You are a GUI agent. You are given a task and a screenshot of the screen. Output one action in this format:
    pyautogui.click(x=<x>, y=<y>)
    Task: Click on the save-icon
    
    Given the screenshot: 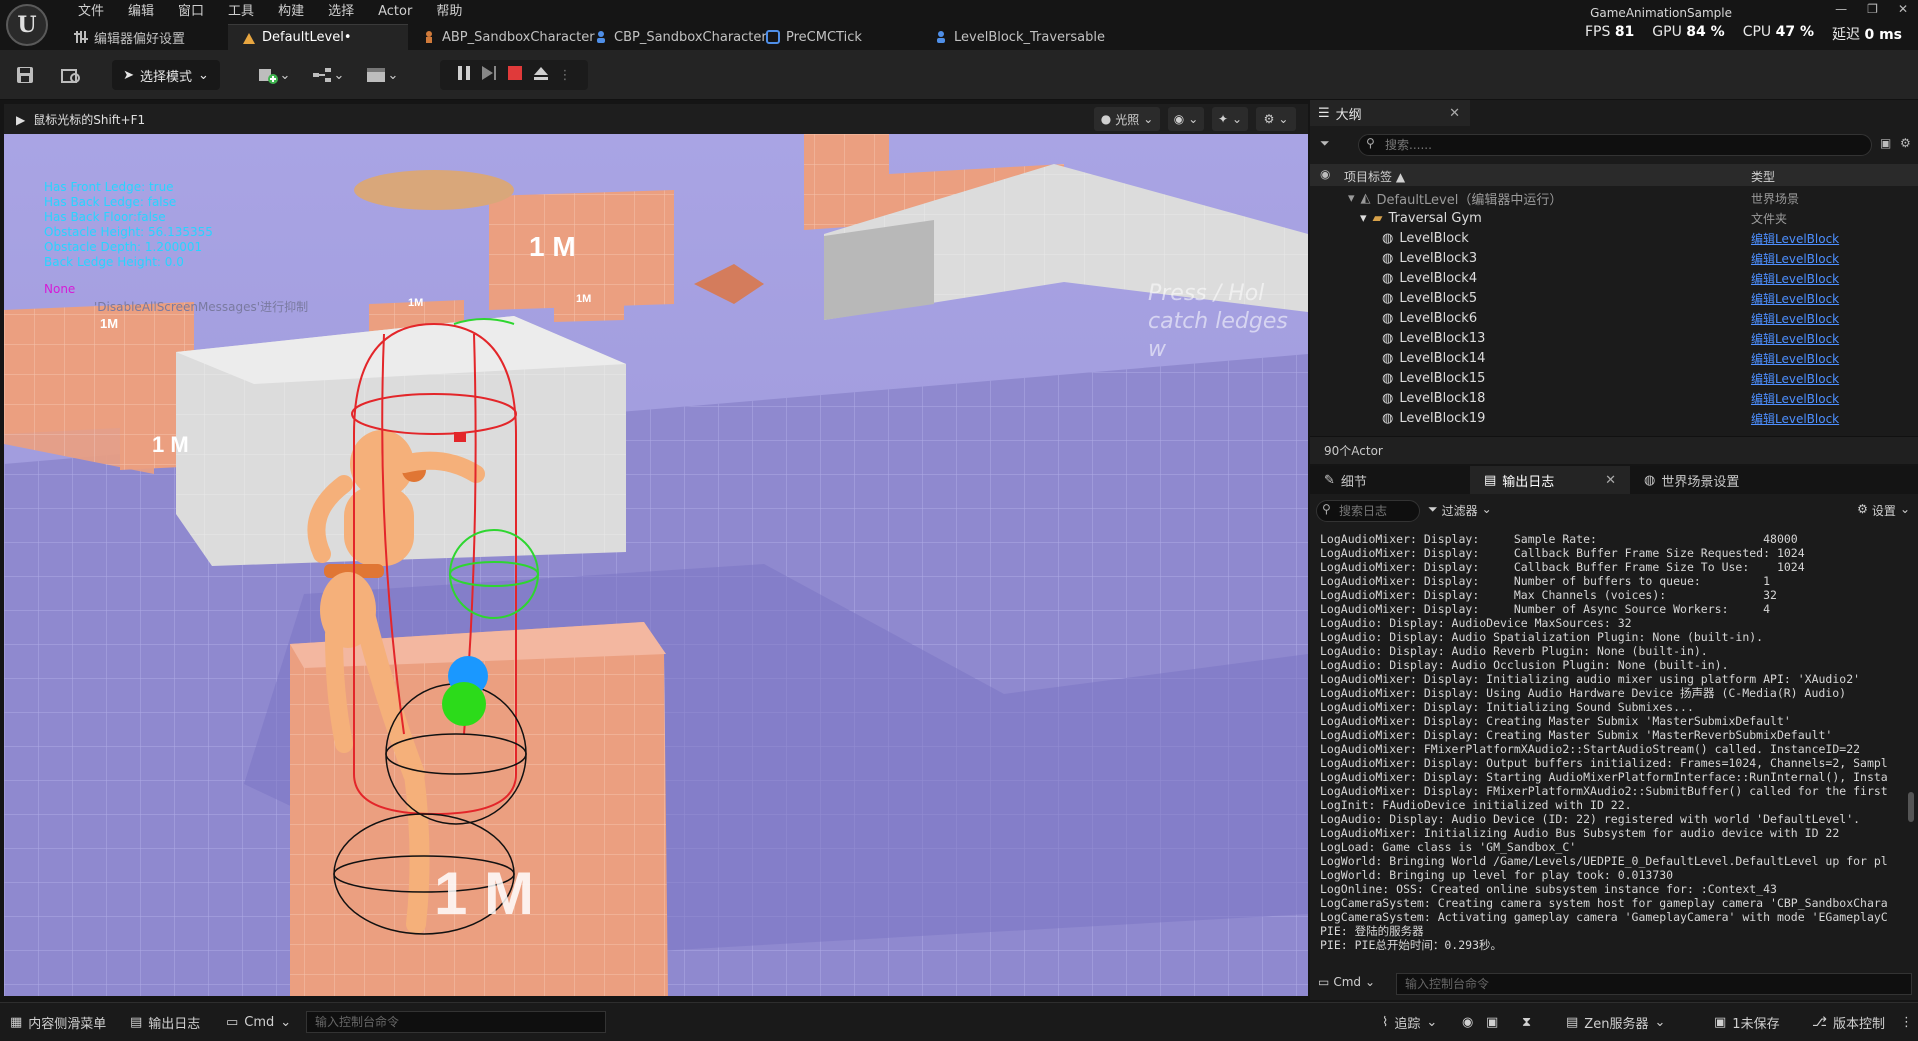 What is the action you would take?
    pyautogui.click(x=25, y=75)
    